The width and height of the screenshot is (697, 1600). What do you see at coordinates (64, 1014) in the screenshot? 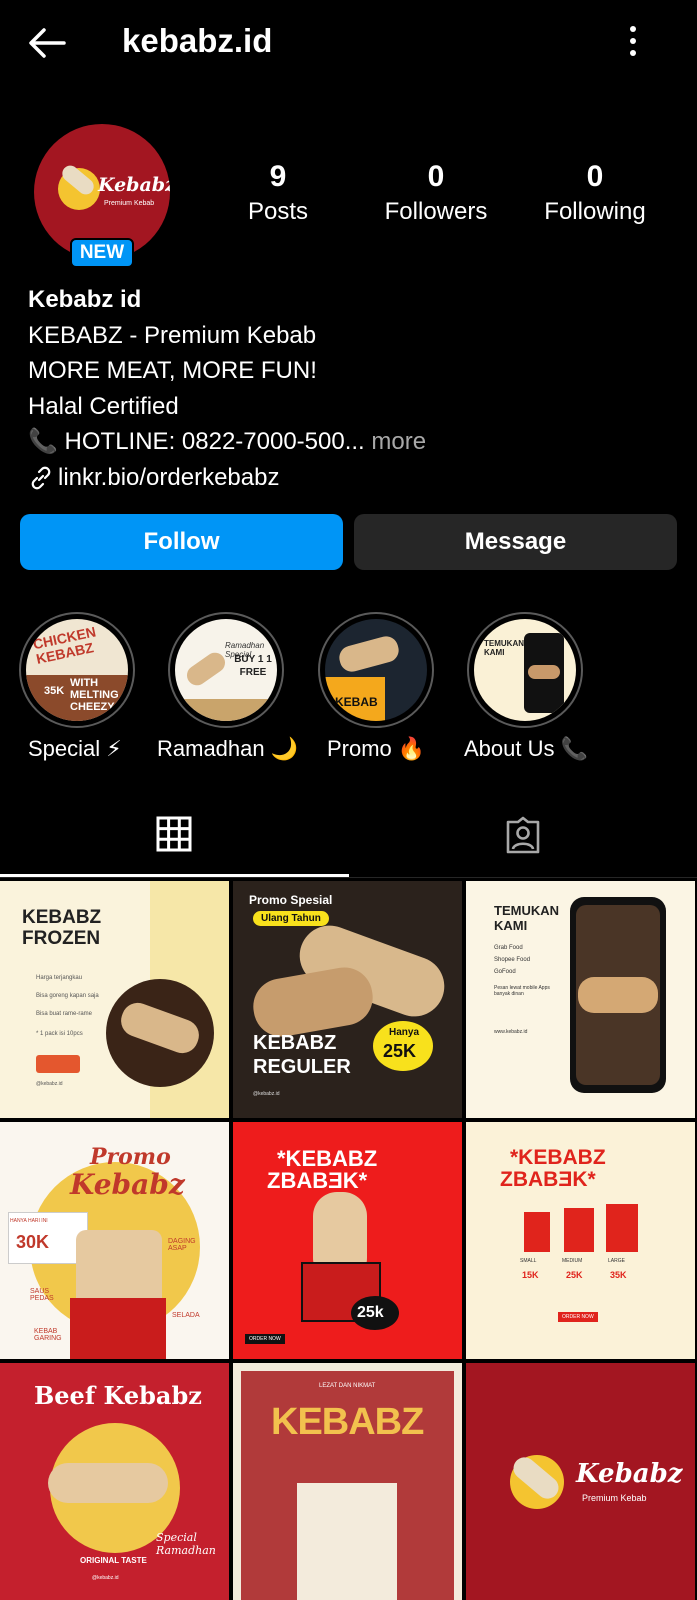
I see `post-text: Bisa buat rame-rame` at bounding box center [64, 1014].